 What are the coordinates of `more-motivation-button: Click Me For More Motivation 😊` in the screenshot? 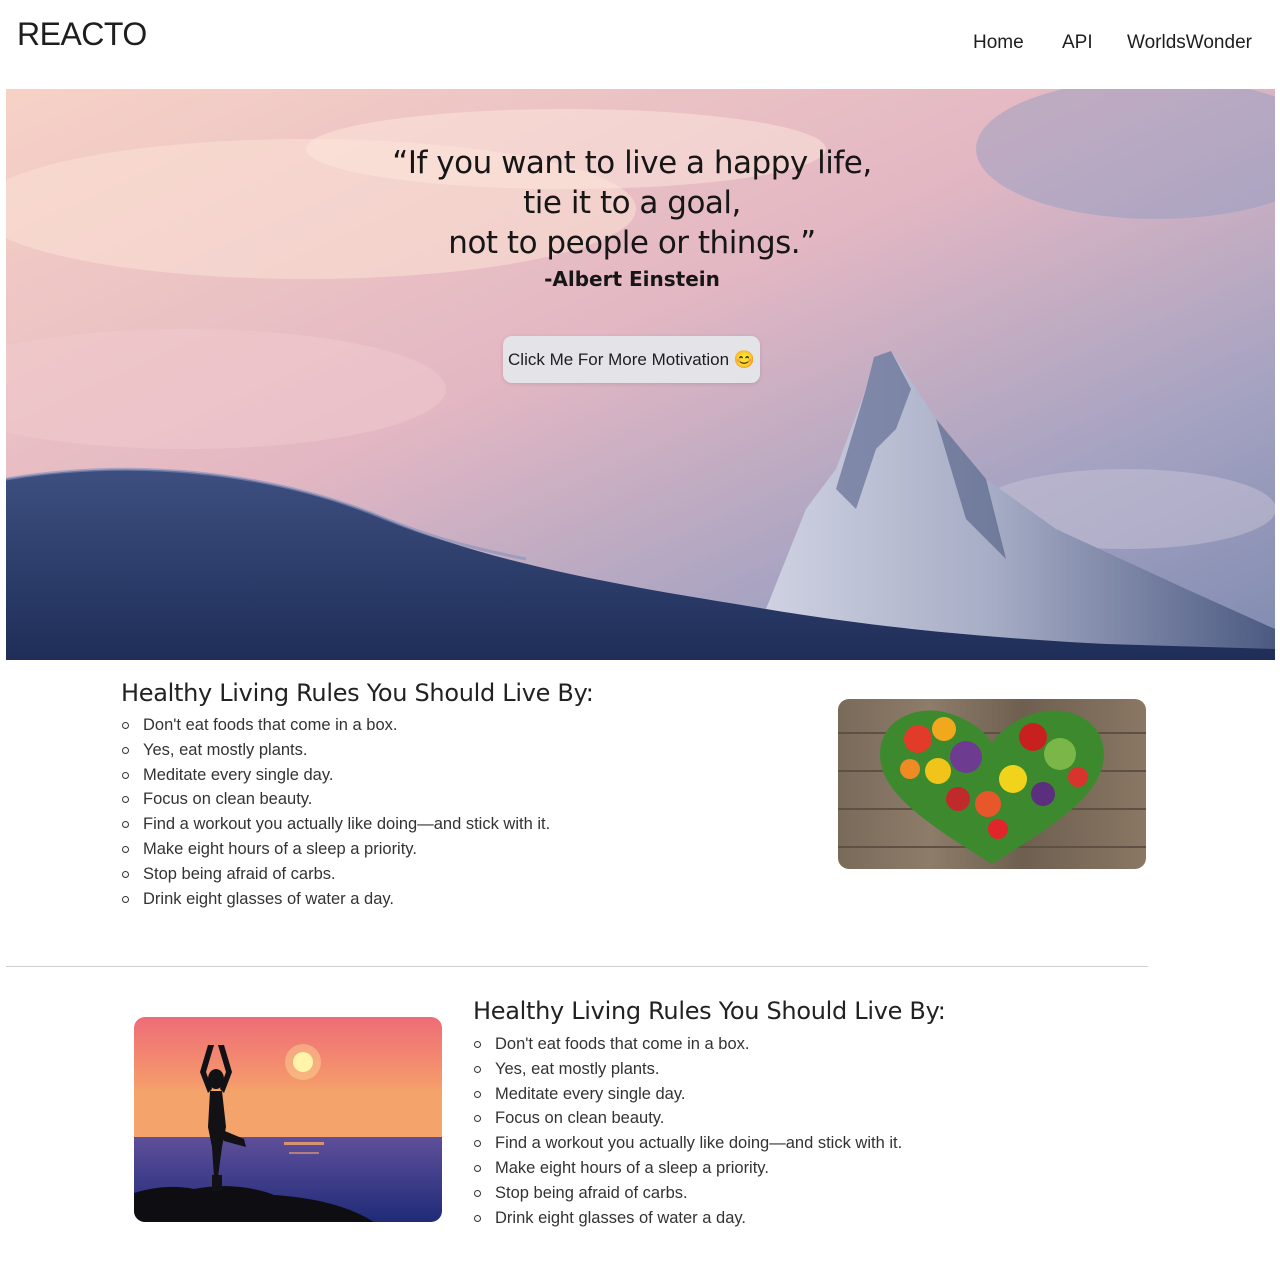 It's located at (631, 359).